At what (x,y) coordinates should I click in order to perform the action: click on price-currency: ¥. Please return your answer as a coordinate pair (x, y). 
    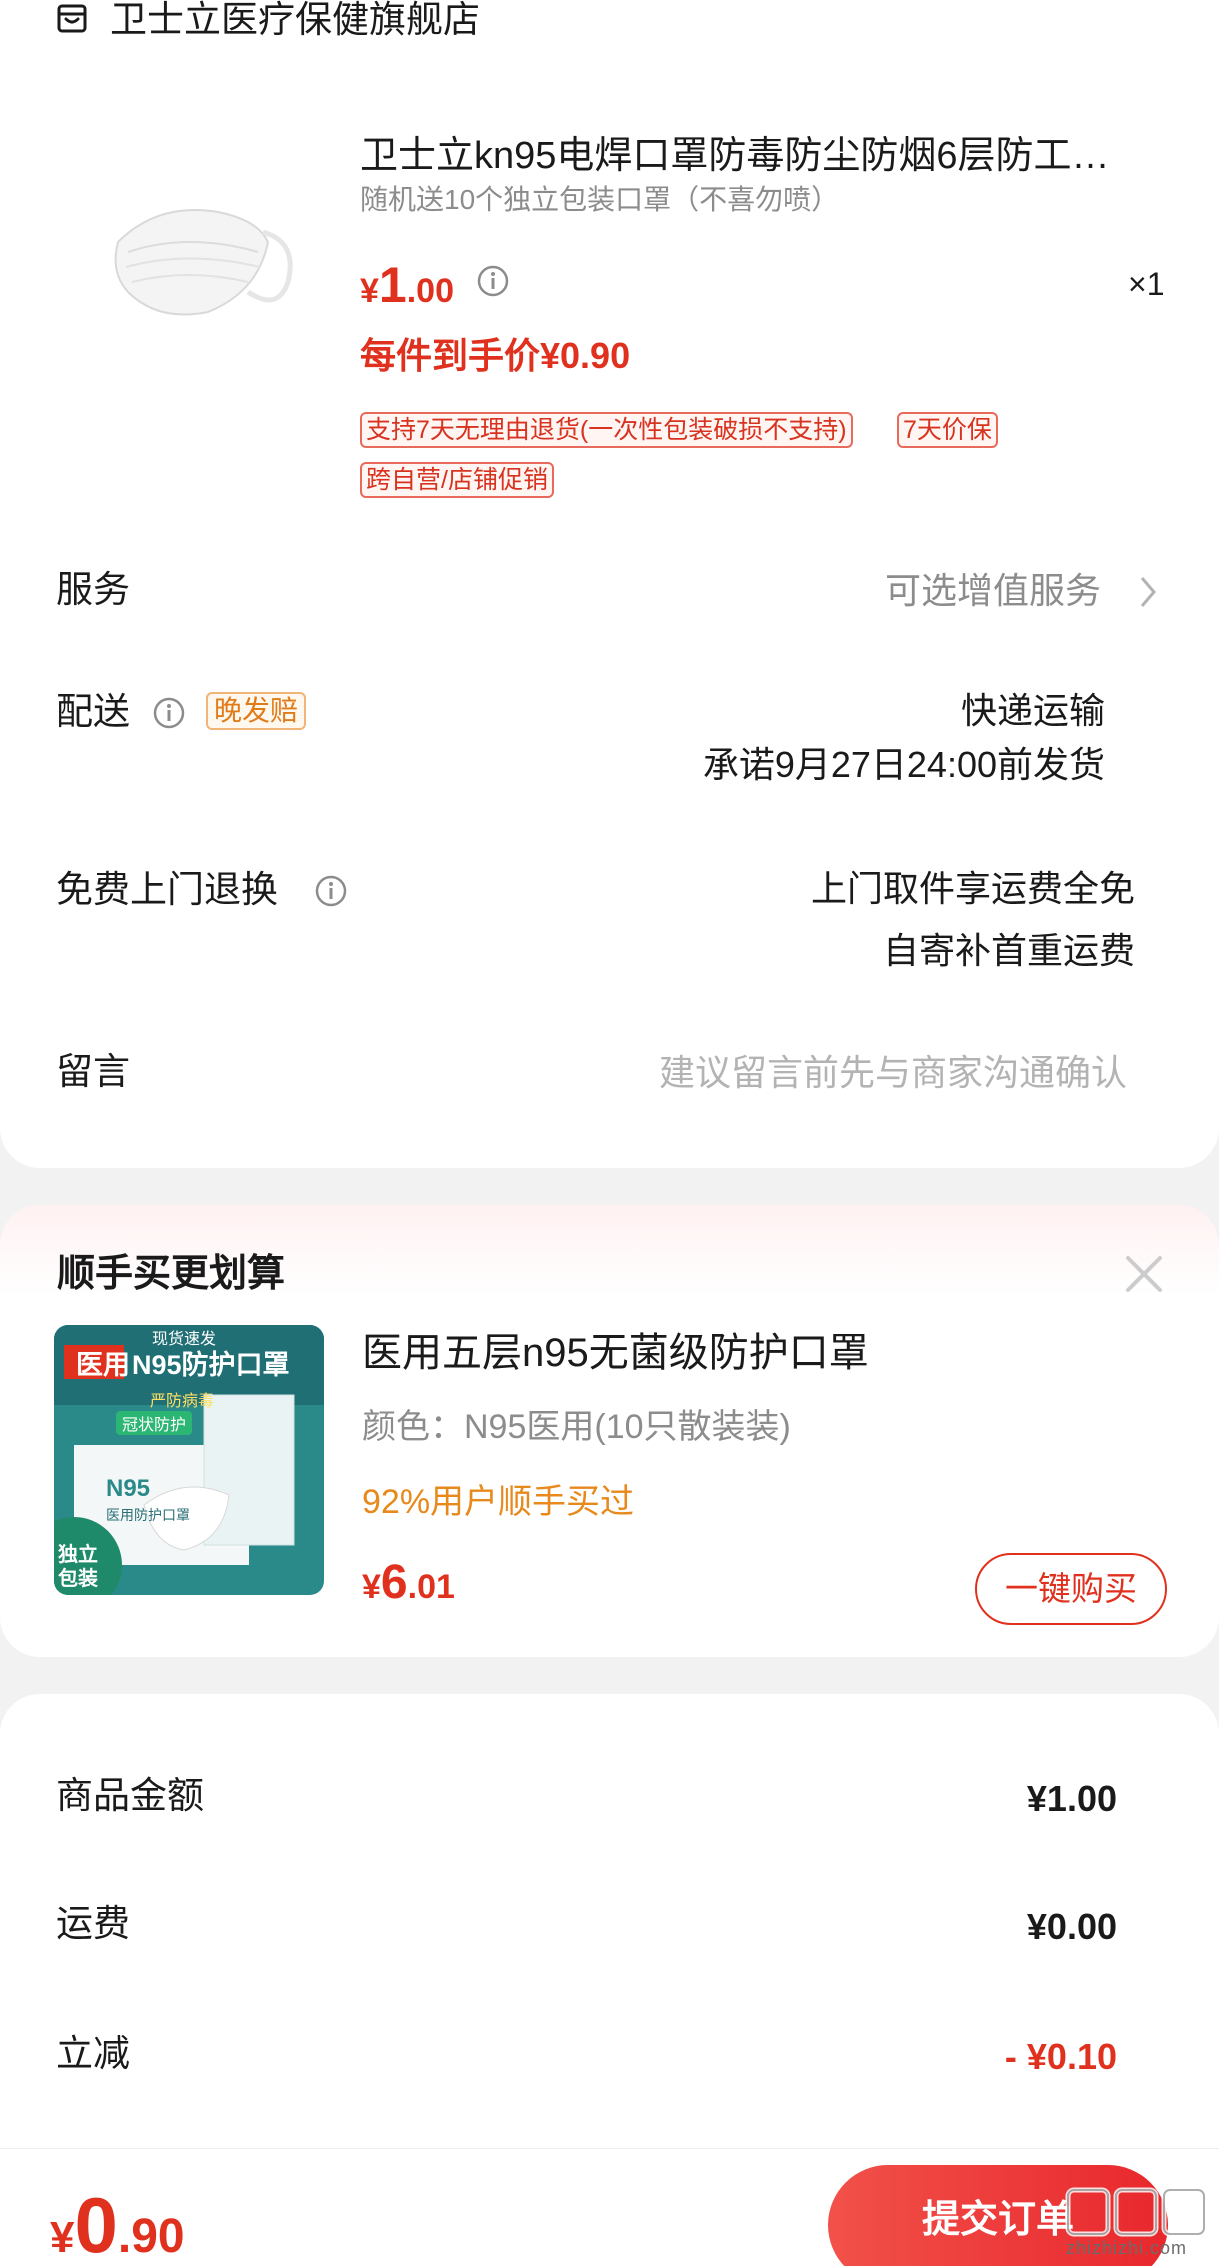
    Looking at the image, I should click on (369, 291).